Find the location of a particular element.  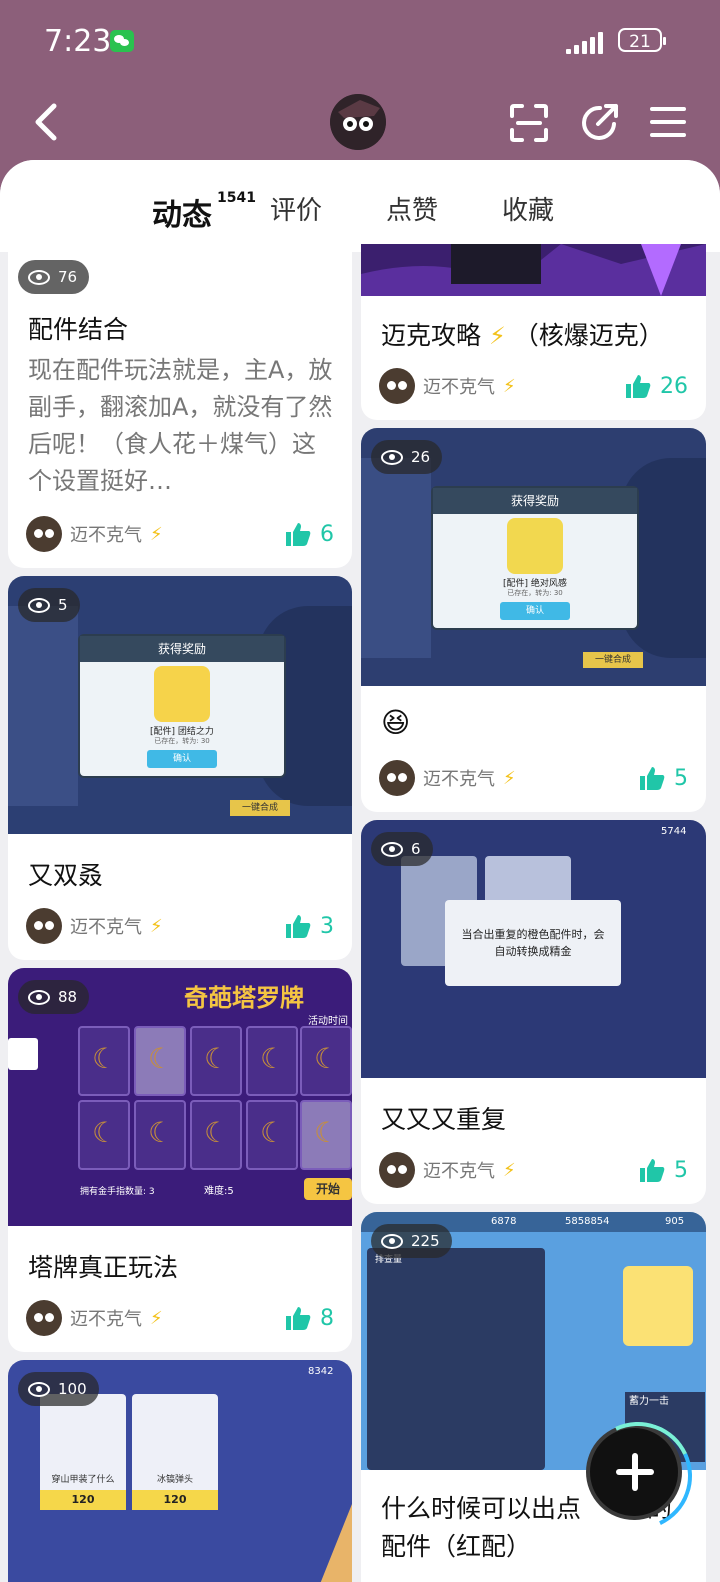

like-button: 6 is located at coordinates (309, 534).